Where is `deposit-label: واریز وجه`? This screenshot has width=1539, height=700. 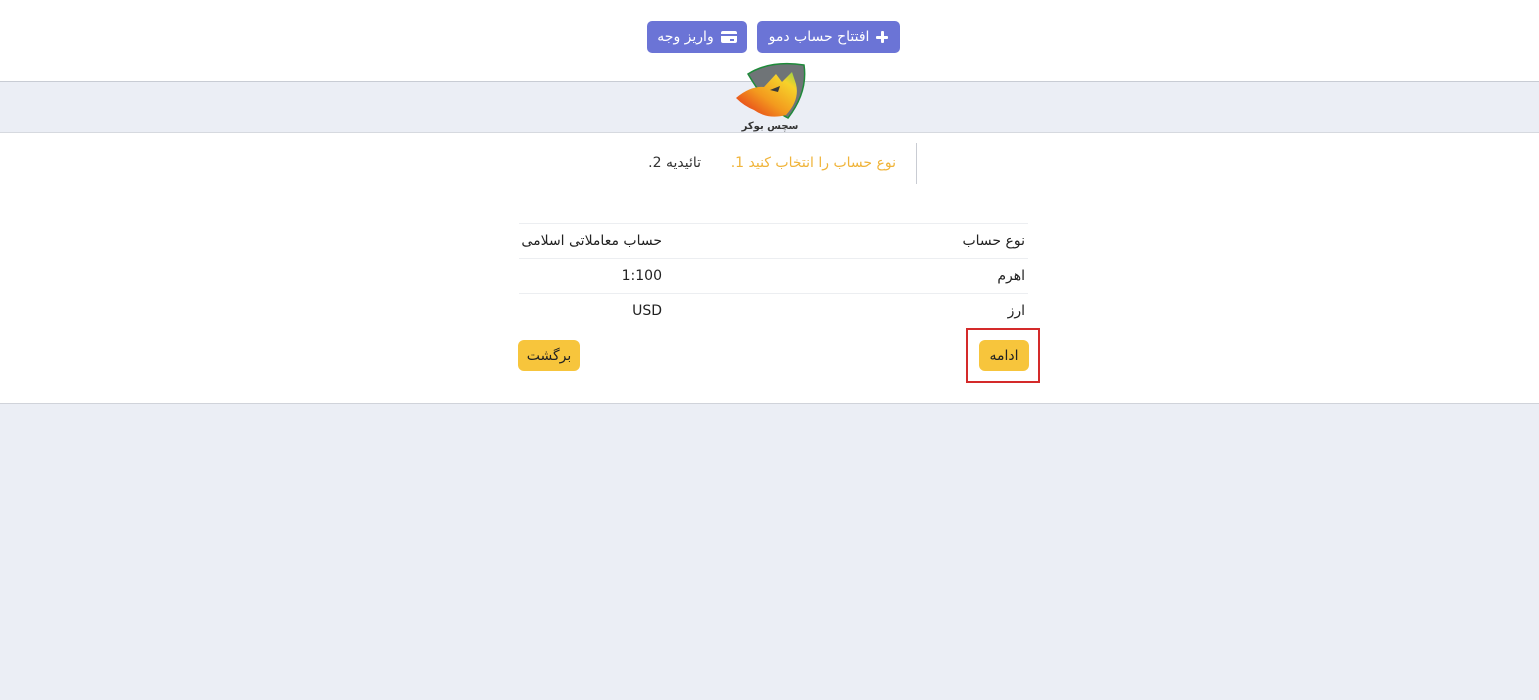
deposit-label: واریز وجه is located at coordinates (685, 37).